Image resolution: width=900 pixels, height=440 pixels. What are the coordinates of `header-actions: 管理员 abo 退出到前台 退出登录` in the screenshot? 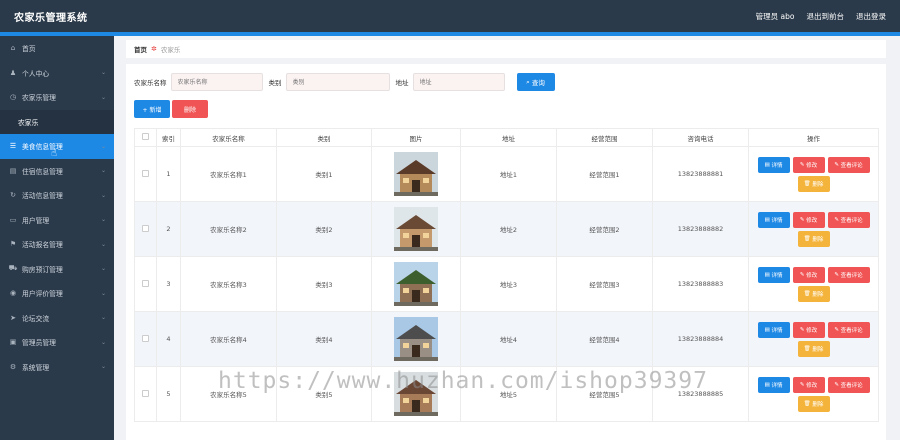 It's located at (821, 16).